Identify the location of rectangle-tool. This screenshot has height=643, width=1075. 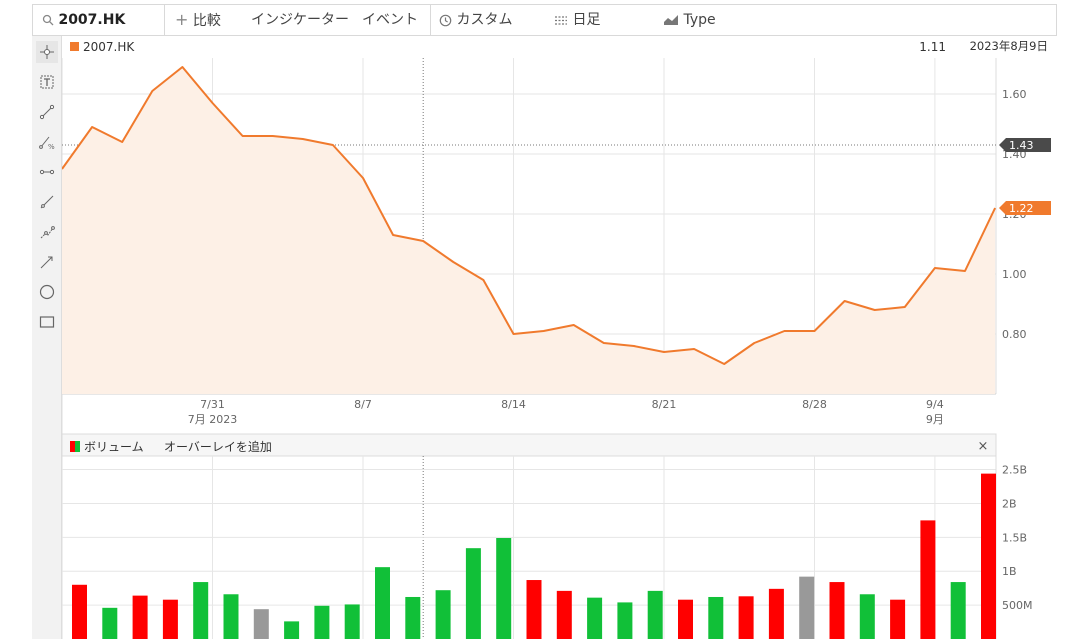
(47, 322).